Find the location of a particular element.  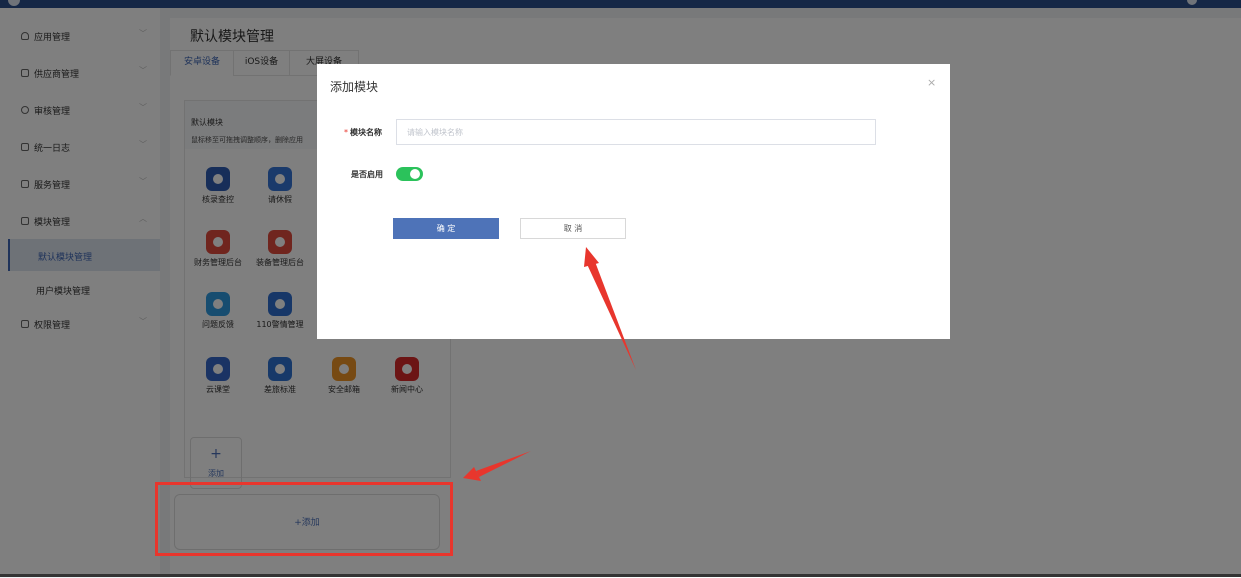

modal-title: 添加模块 is located at coordinates (354, 87).